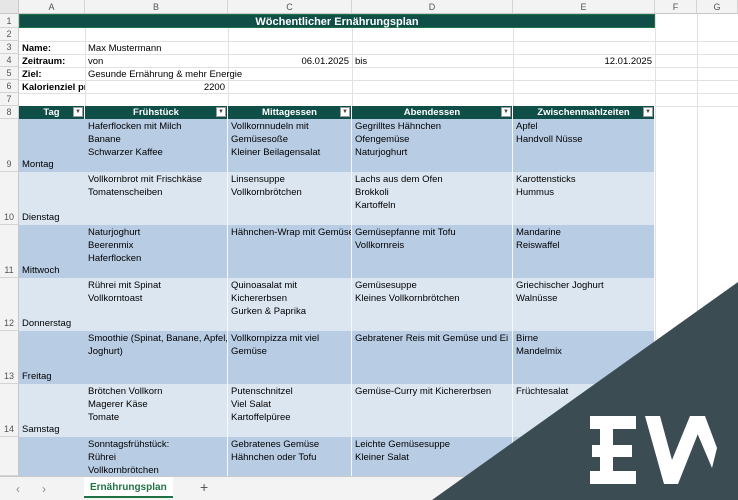 The height and width of the screenshot is (500, 738). Describe the element at coordinates (9, 21) in the screenshot. I see `row-header-1: 1` at that location.